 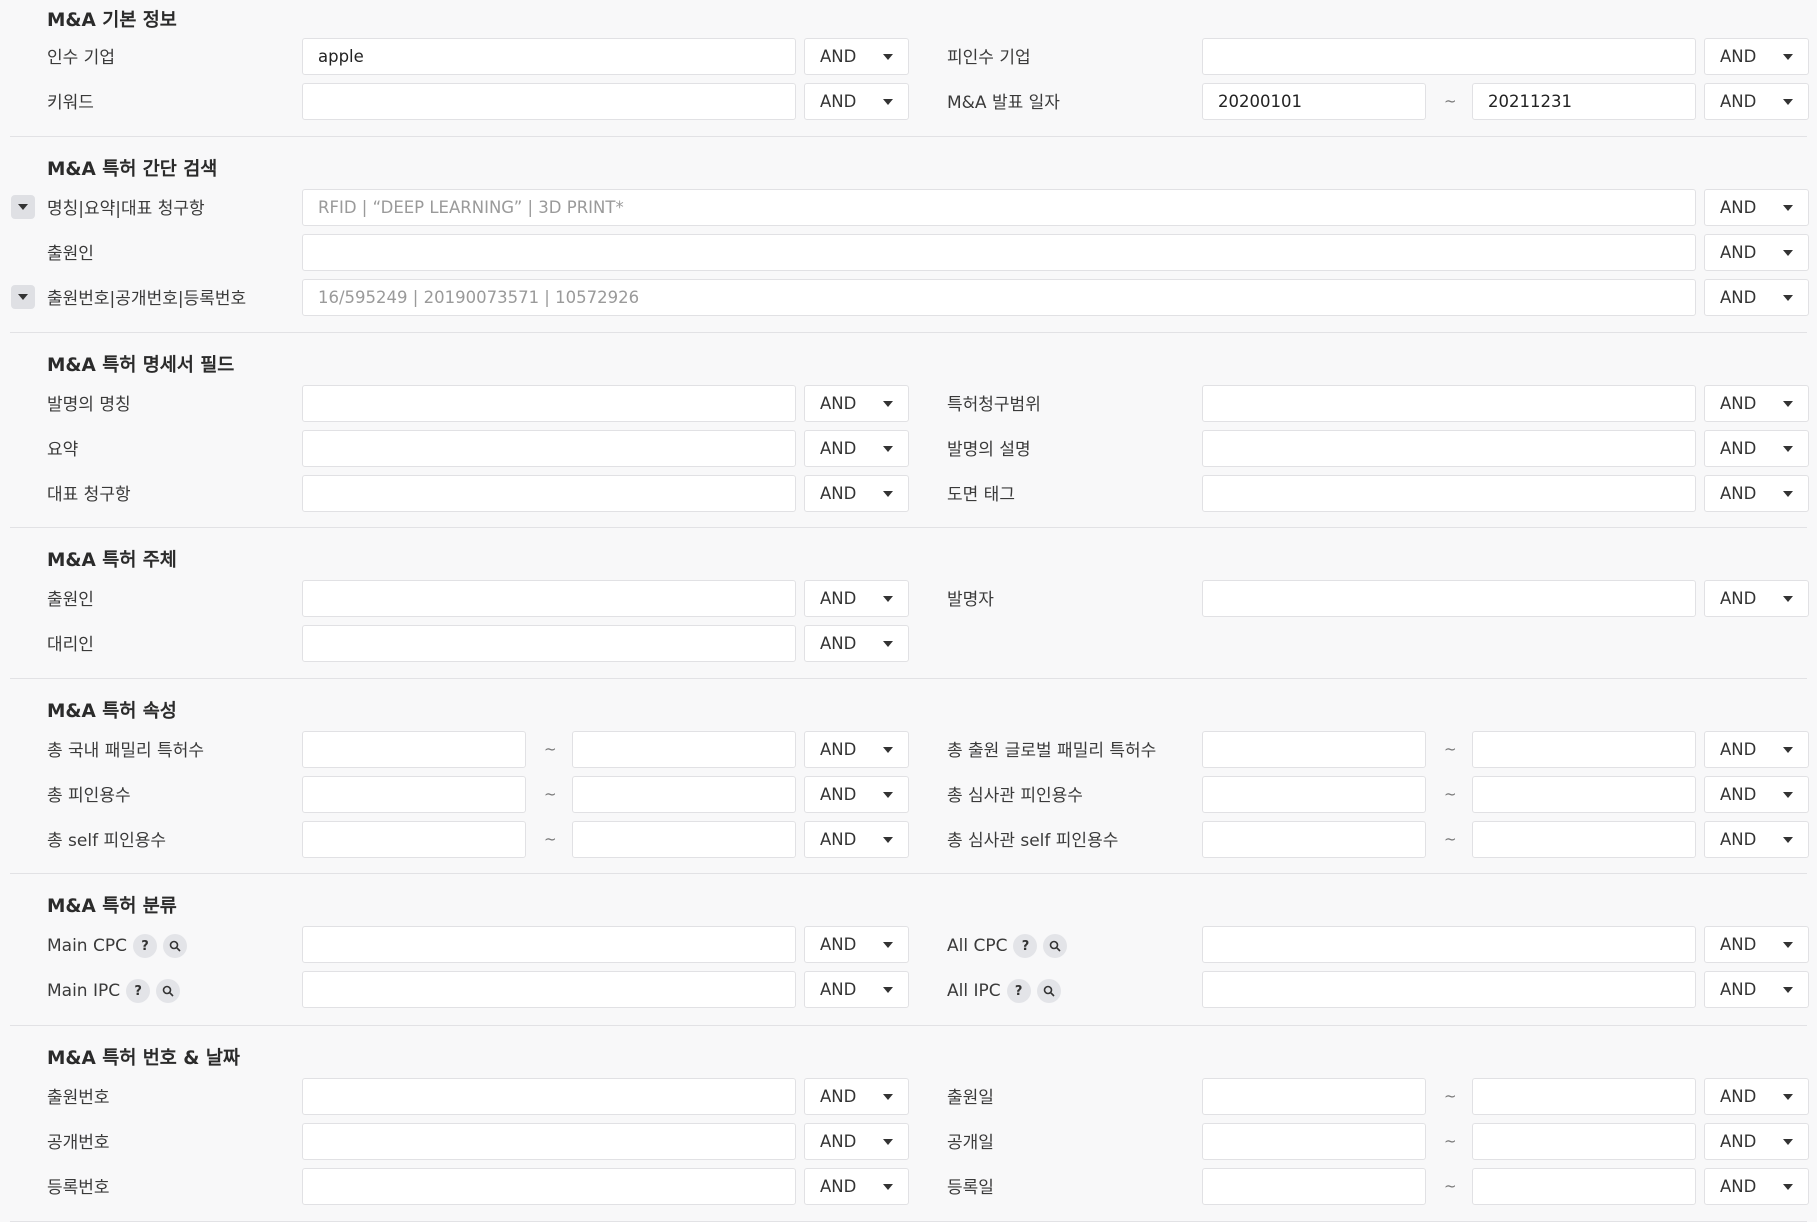 I want to click on examiner-self-citations-from-input, so click(x=1314, y=839).